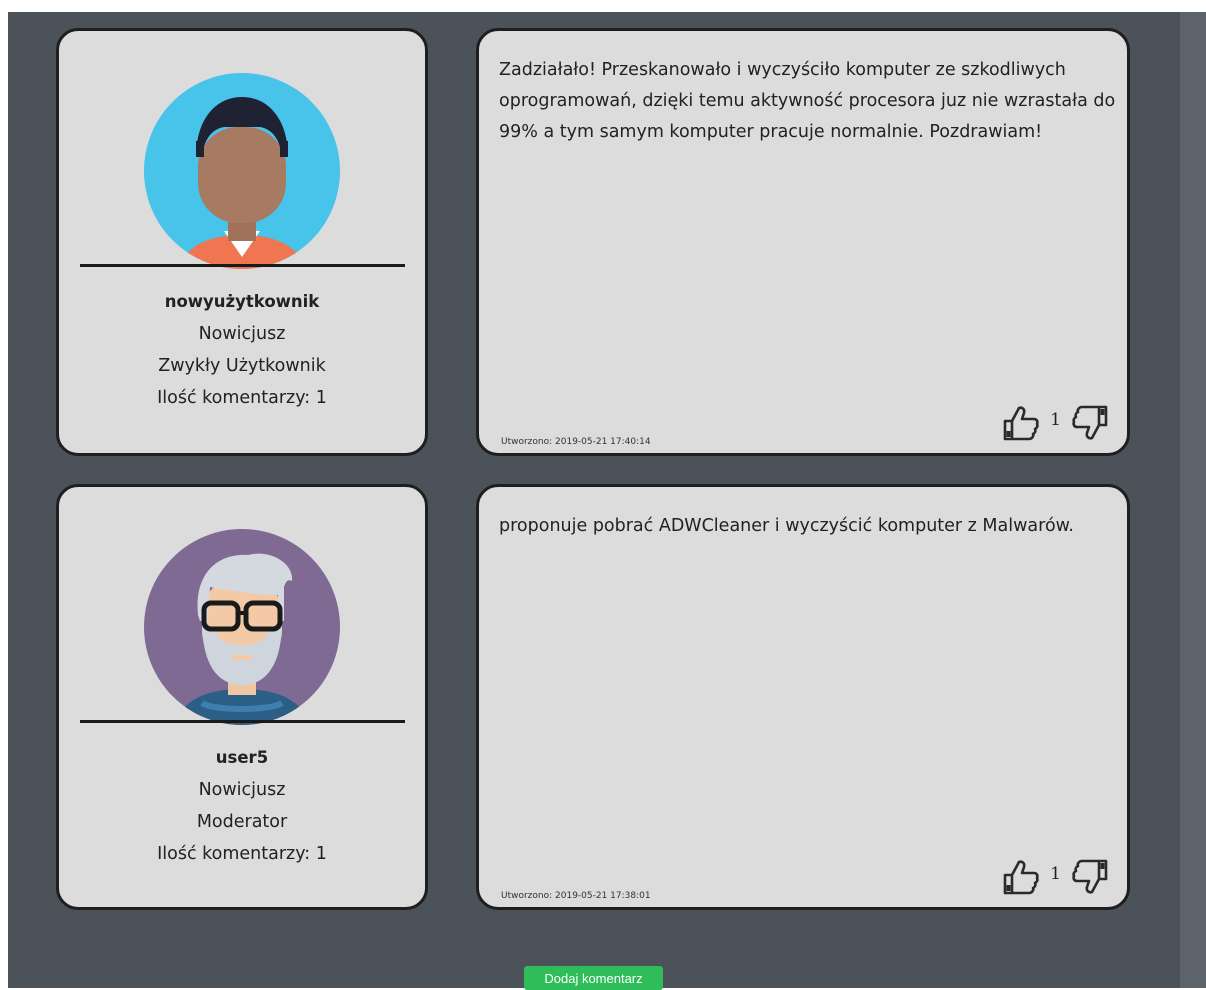 This screenshot has height=990, width=1206. What do you see at coordinates (593, 978) in the screenshot?
I see `add-comment-button: Dodaj komentarz` at bounding box center [593, 978].